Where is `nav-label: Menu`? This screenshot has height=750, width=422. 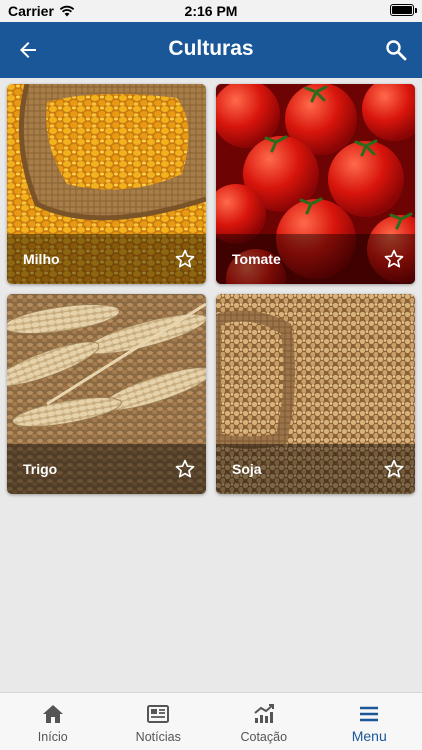 nav-label: Menu is located at coordinates (369, 736).